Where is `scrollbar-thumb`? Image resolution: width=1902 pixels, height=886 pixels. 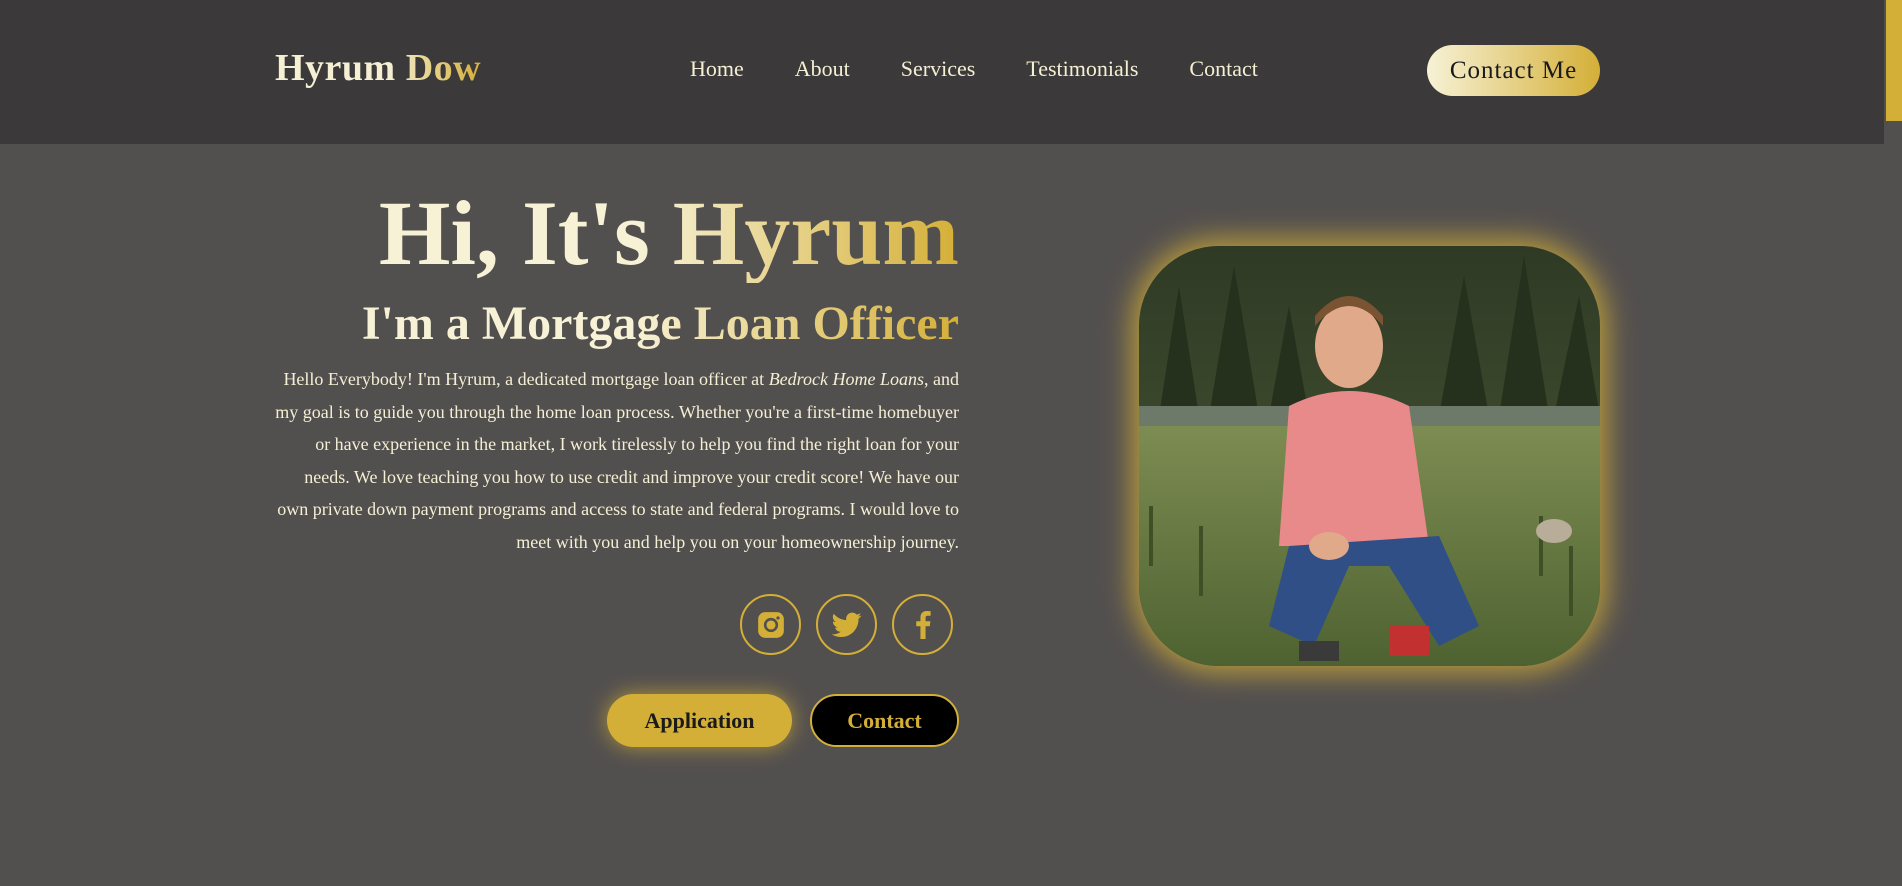
scrollbar-thumb is located at coordinates (1894, 60).